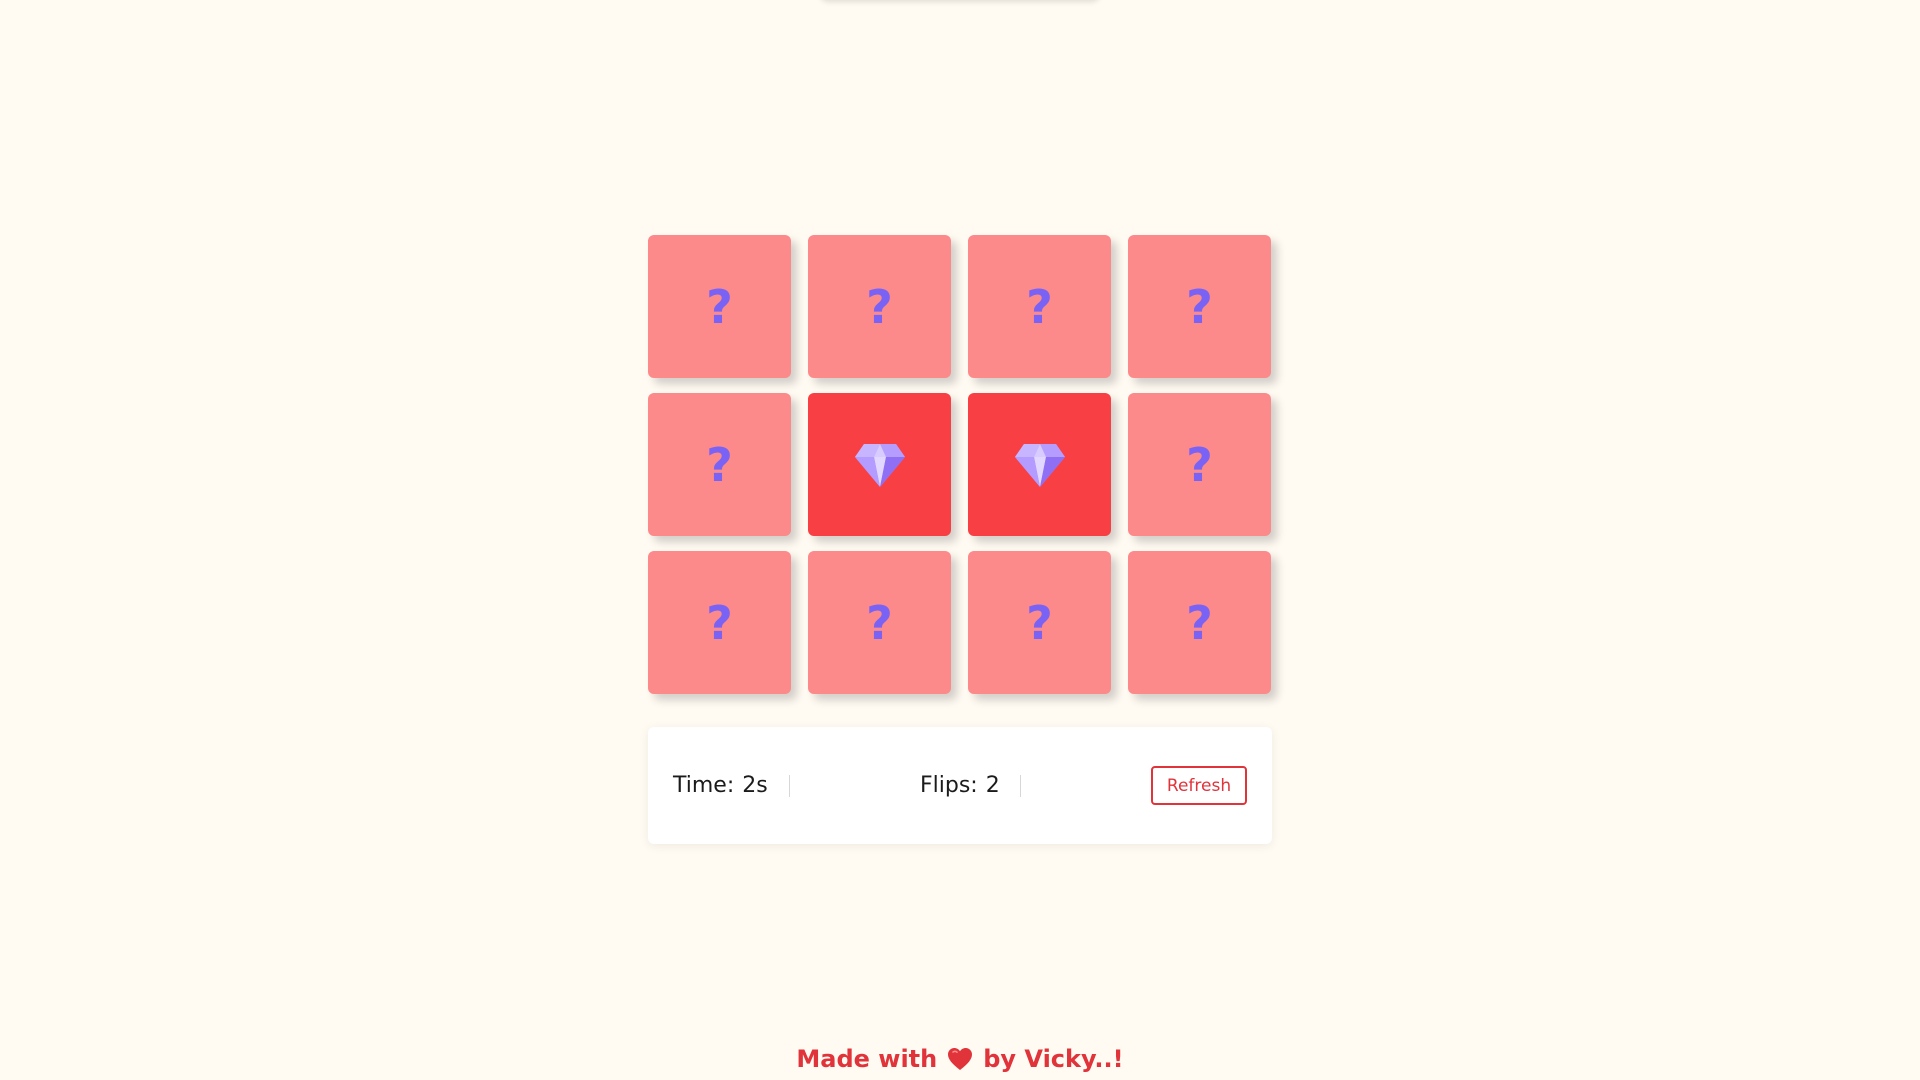 The width and height of the screenshot is (1920, 1080). I want to click on stats-panel: Time: 2s Flips: 2 Refresh, so click(960, 785).